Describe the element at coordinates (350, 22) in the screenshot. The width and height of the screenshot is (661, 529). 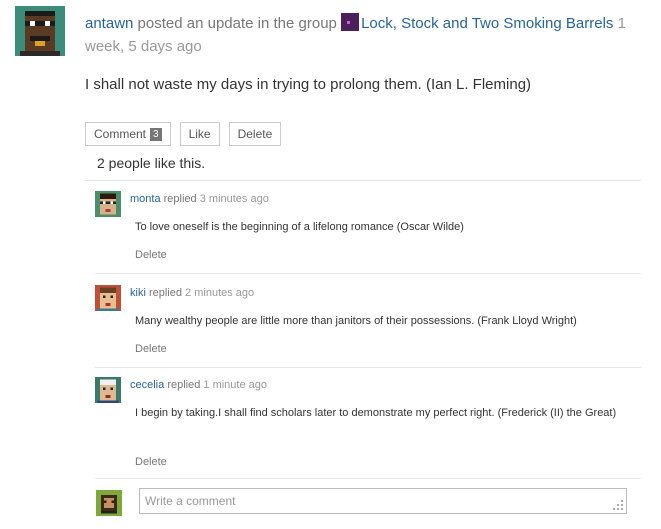
I see `group-icon` at that location.